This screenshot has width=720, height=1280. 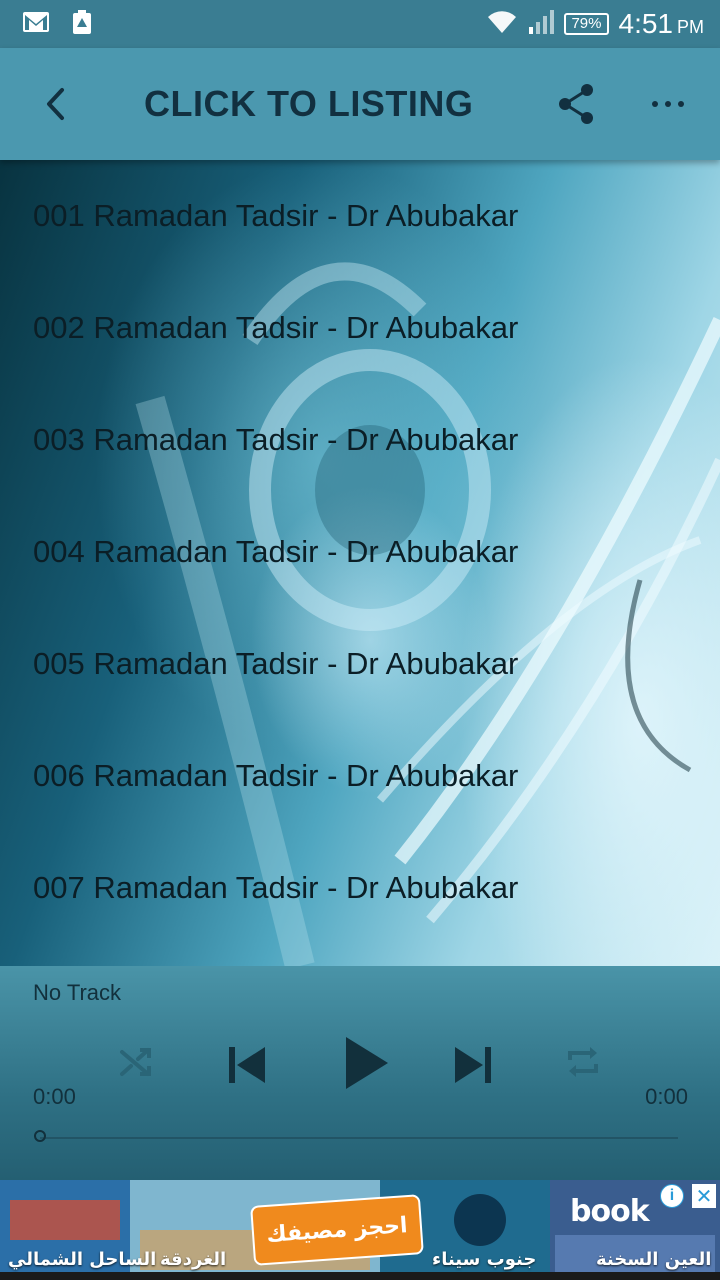 What do you see at coordinates (359, 1138) in the screenshot?
I see `seek-bar` at bounding box center [359, 1138].